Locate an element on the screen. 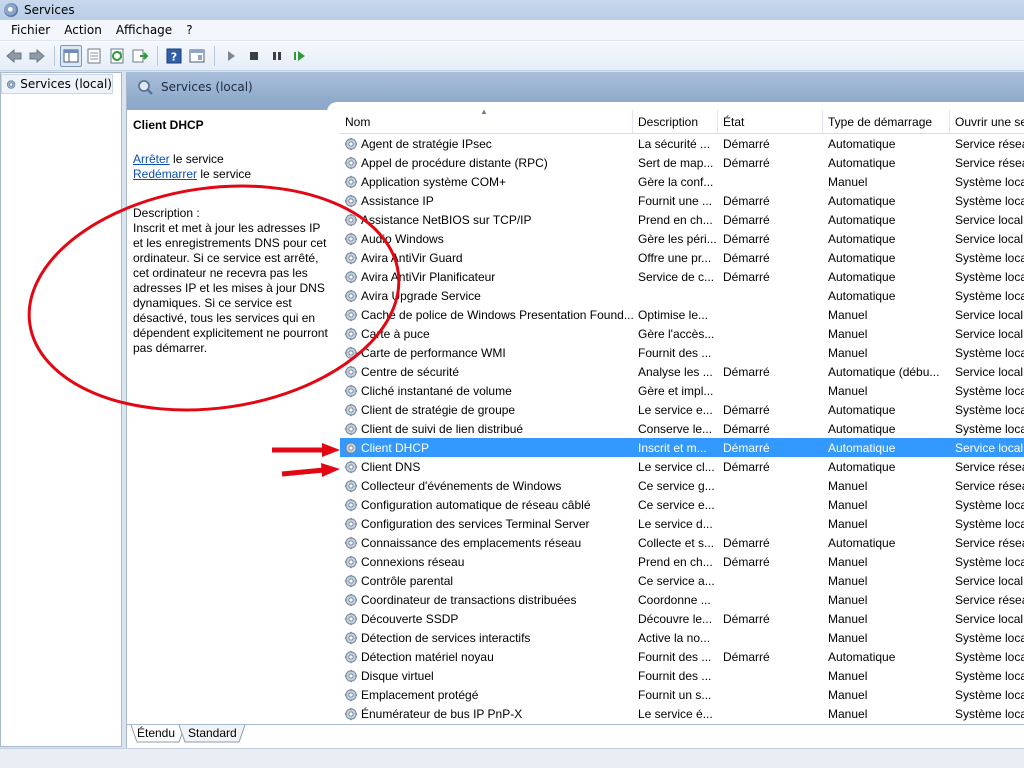 Image resolution: width=1024 pixels, height=768 pixels. service-name: Centre de sécurité is located at coordinates (410, 371).